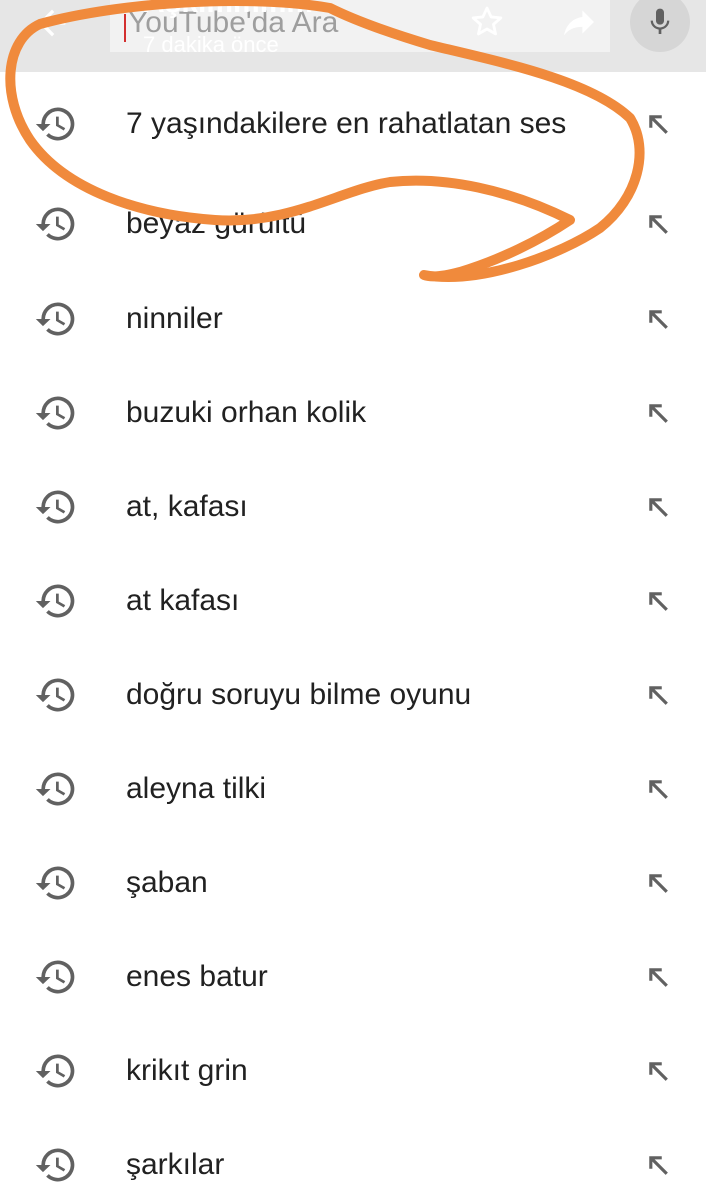  I want to click on history-item: krikıt grin, so click(353, 1071).